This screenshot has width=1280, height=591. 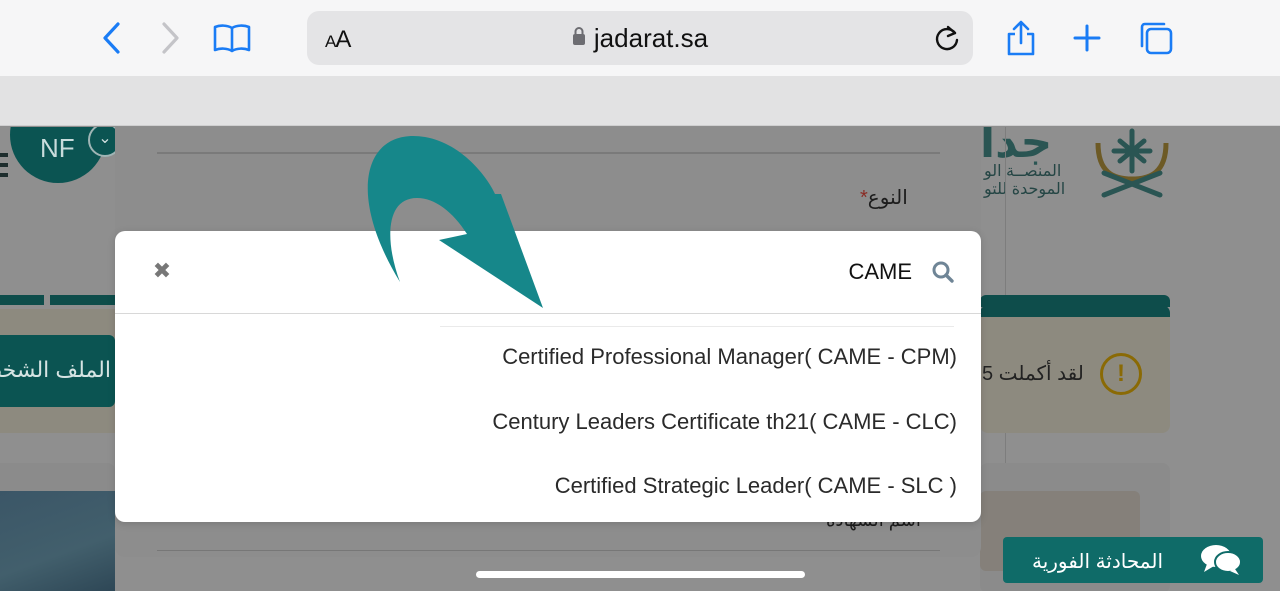 What do you see at coordinates (579, 37) in the screenshot?
I see `lock-icon` at bounding box center [579, 37].